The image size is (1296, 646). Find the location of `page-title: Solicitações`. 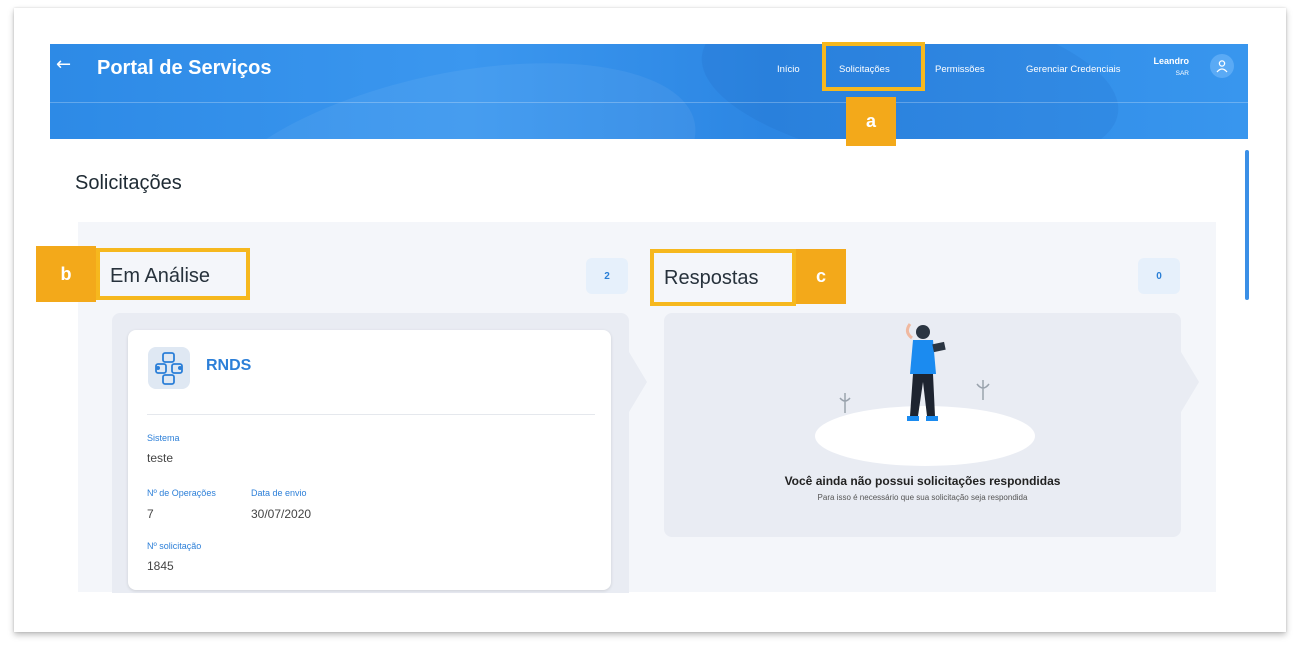

page-title: Solicitações is located at coordinates (128, 183).